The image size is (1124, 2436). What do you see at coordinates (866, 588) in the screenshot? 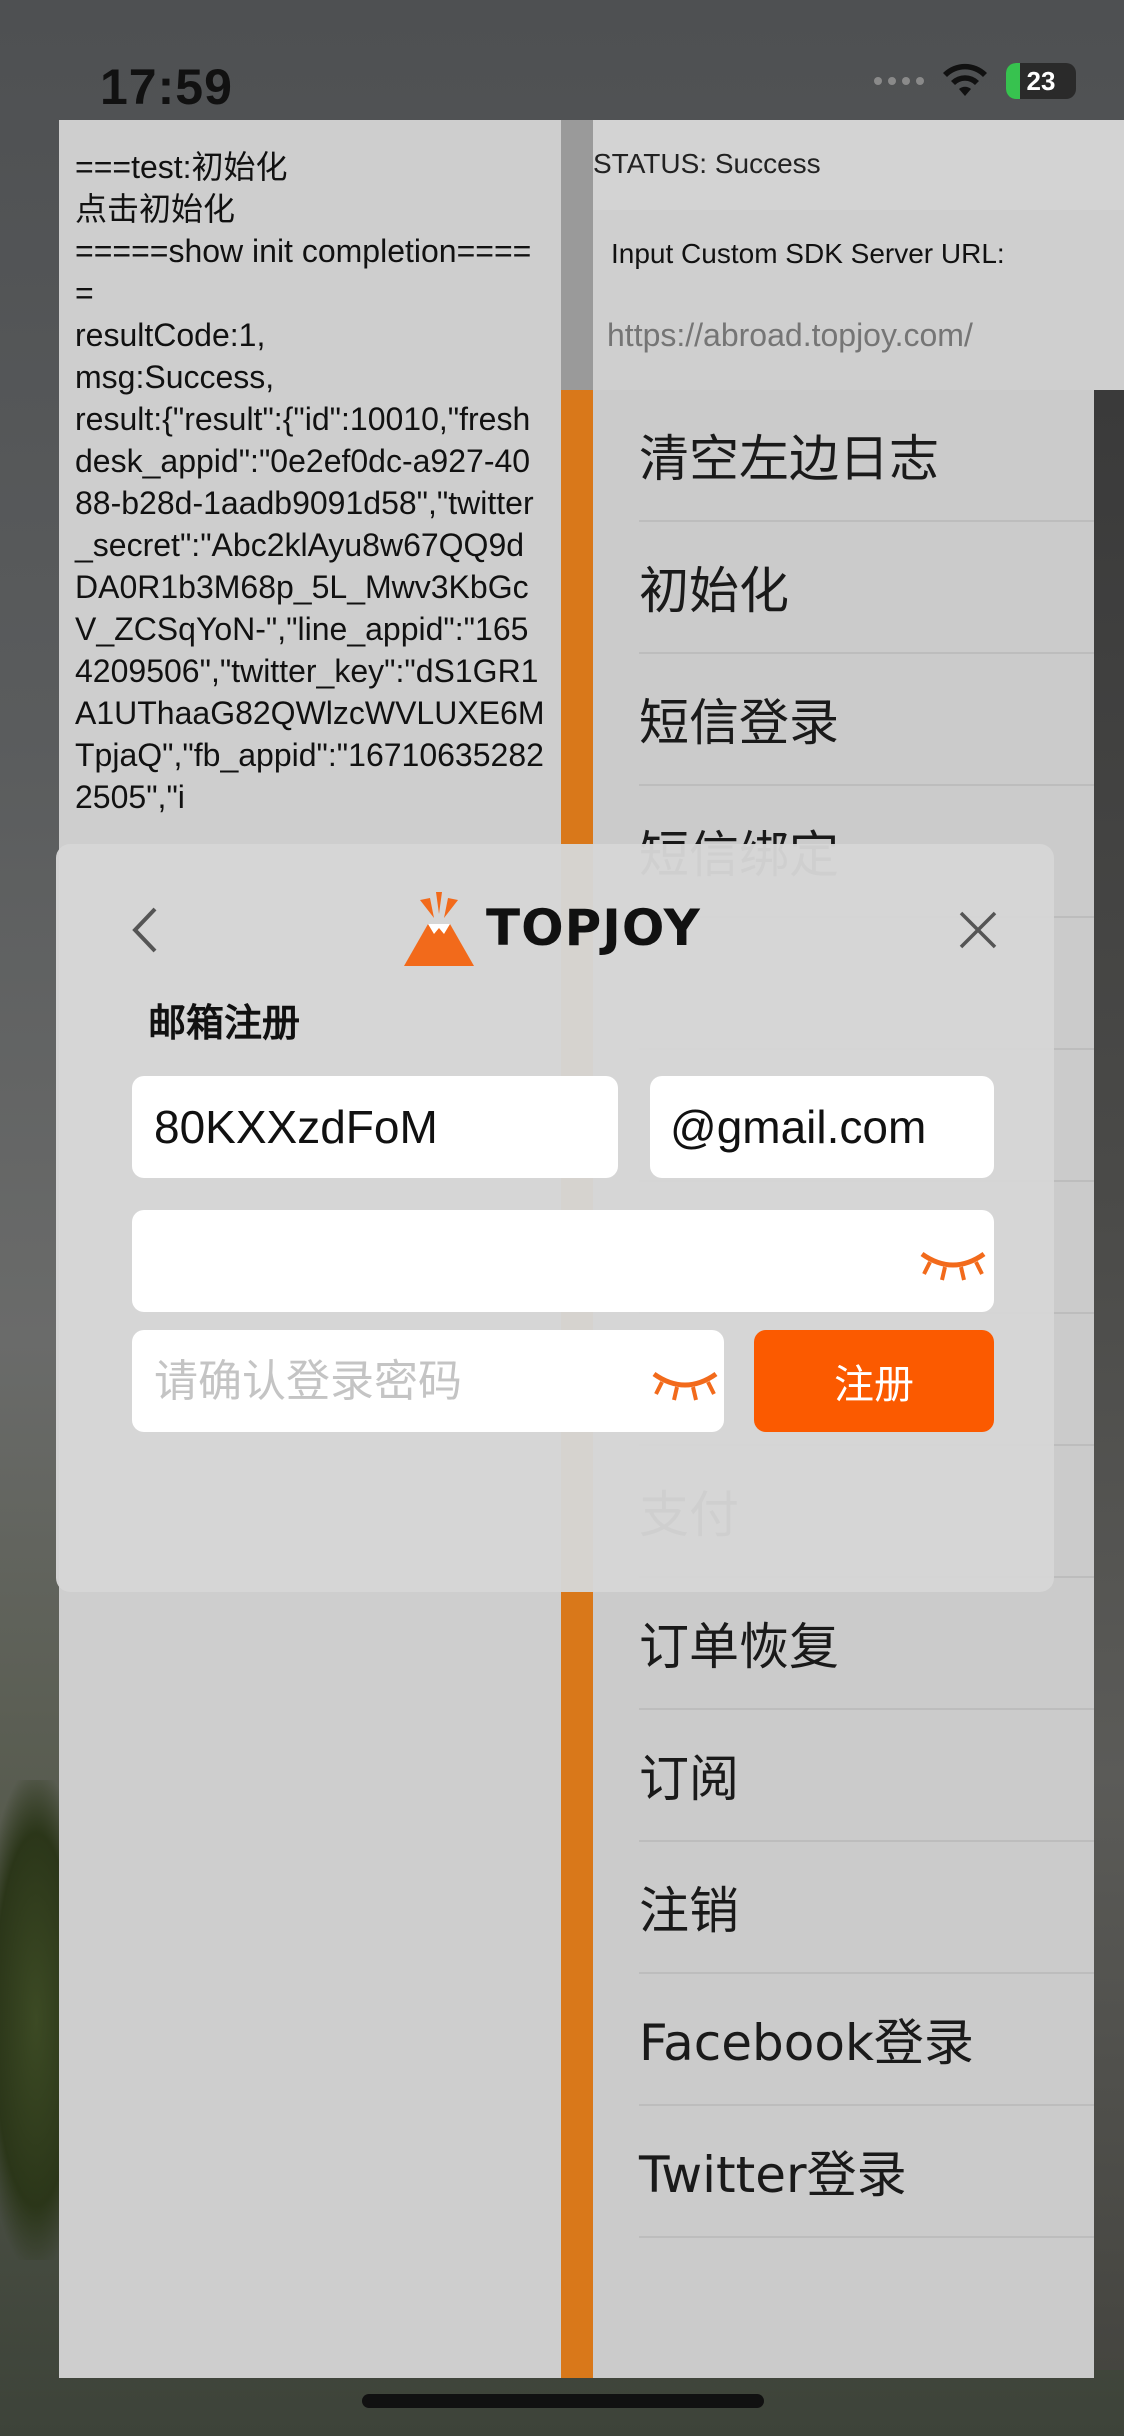
I see `menu-item-init: 初始化` at bounding box center [866, 588].